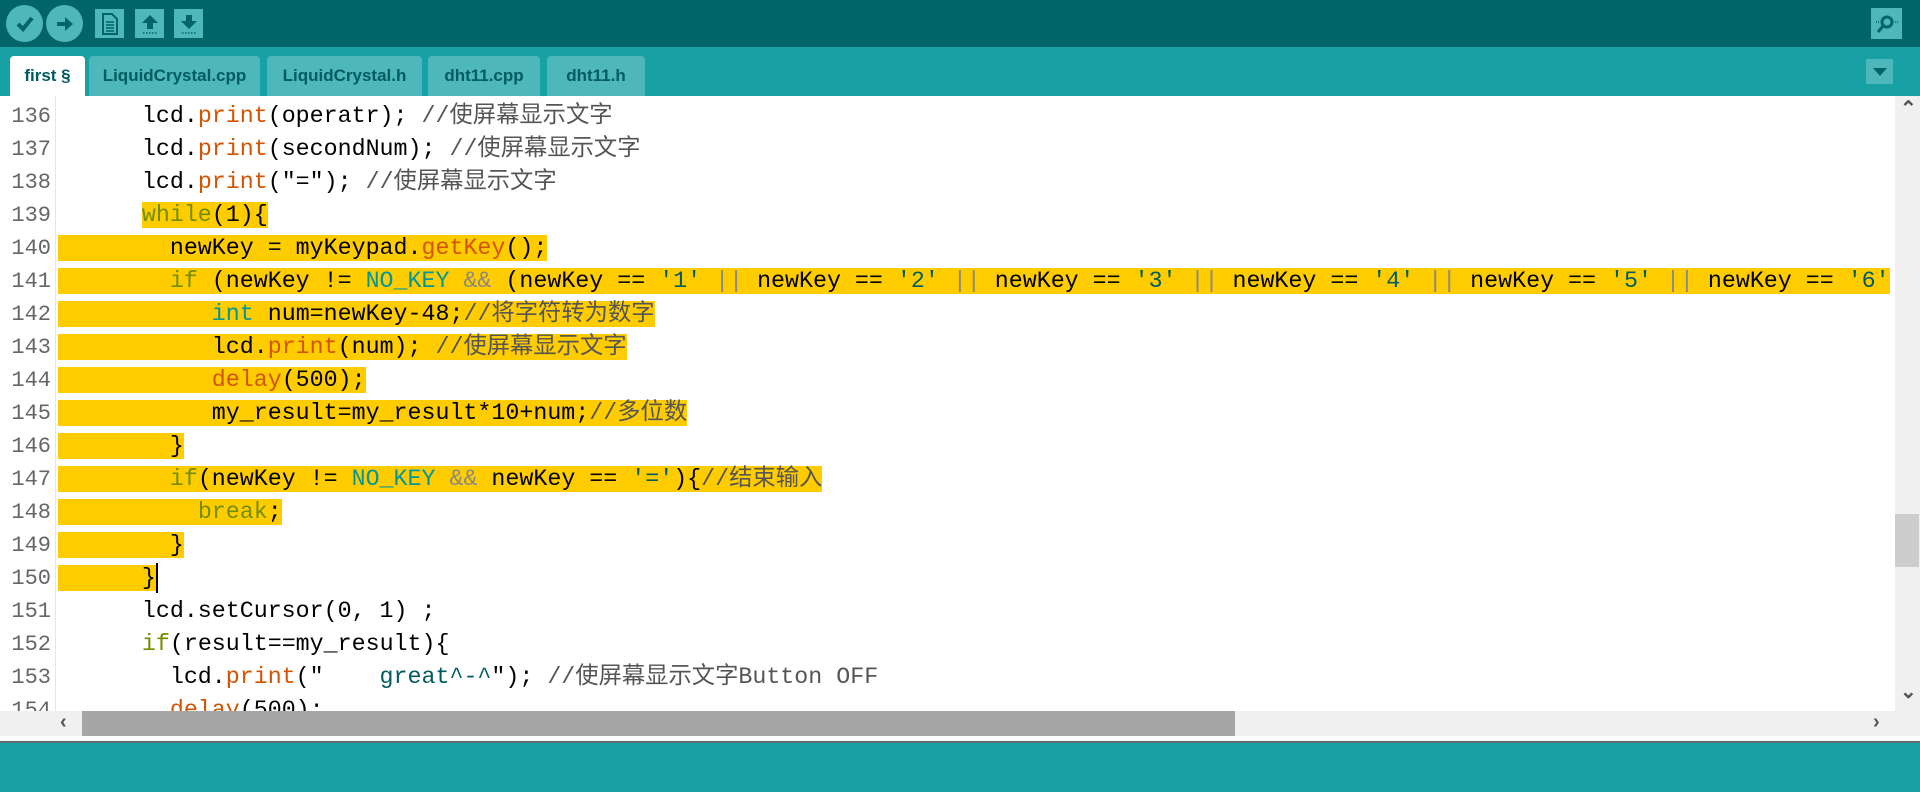  What do you see at coordinates (1393, 281) in the screenshot?
I see `code-token: '4'` at bounding box center [1393, 281].